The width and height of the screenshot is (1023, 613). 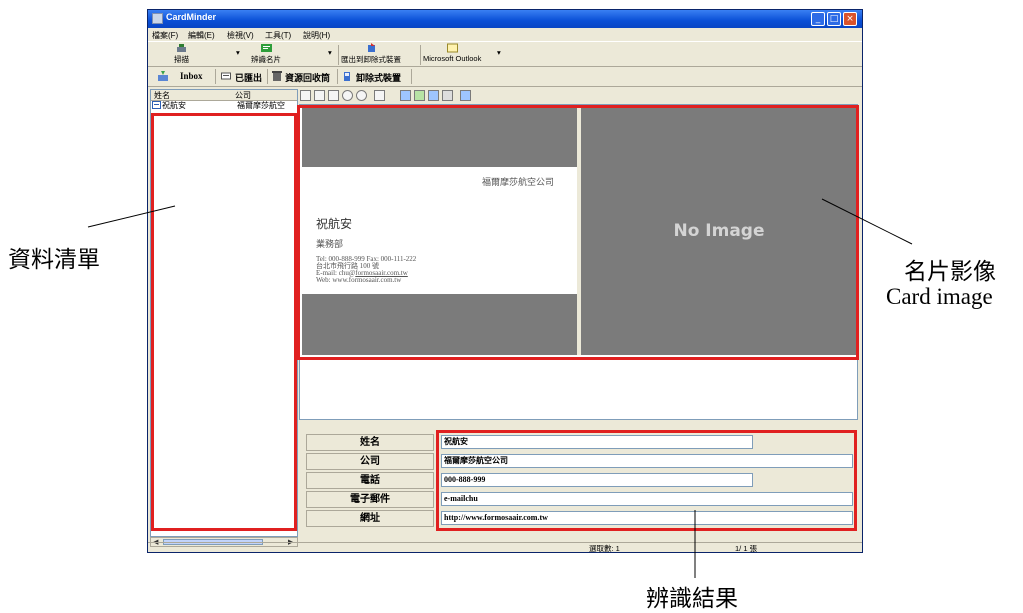 What do you see at coordinates (692, 598) in the screenshot?
I see `callout-recognition-label: 辨識結果` at bounding box center [692, 598].